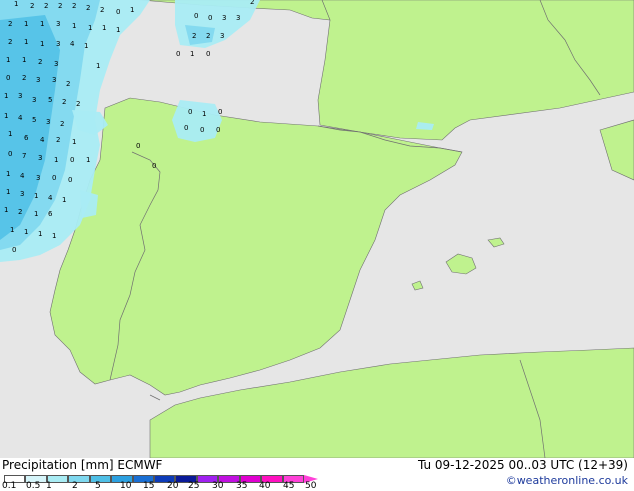  Describe the element at coordinates (522, 465) in the screenshot. I see `forecast-datetime: Tu 09-12-2025 00..03 UTC (12+39)` at that location.